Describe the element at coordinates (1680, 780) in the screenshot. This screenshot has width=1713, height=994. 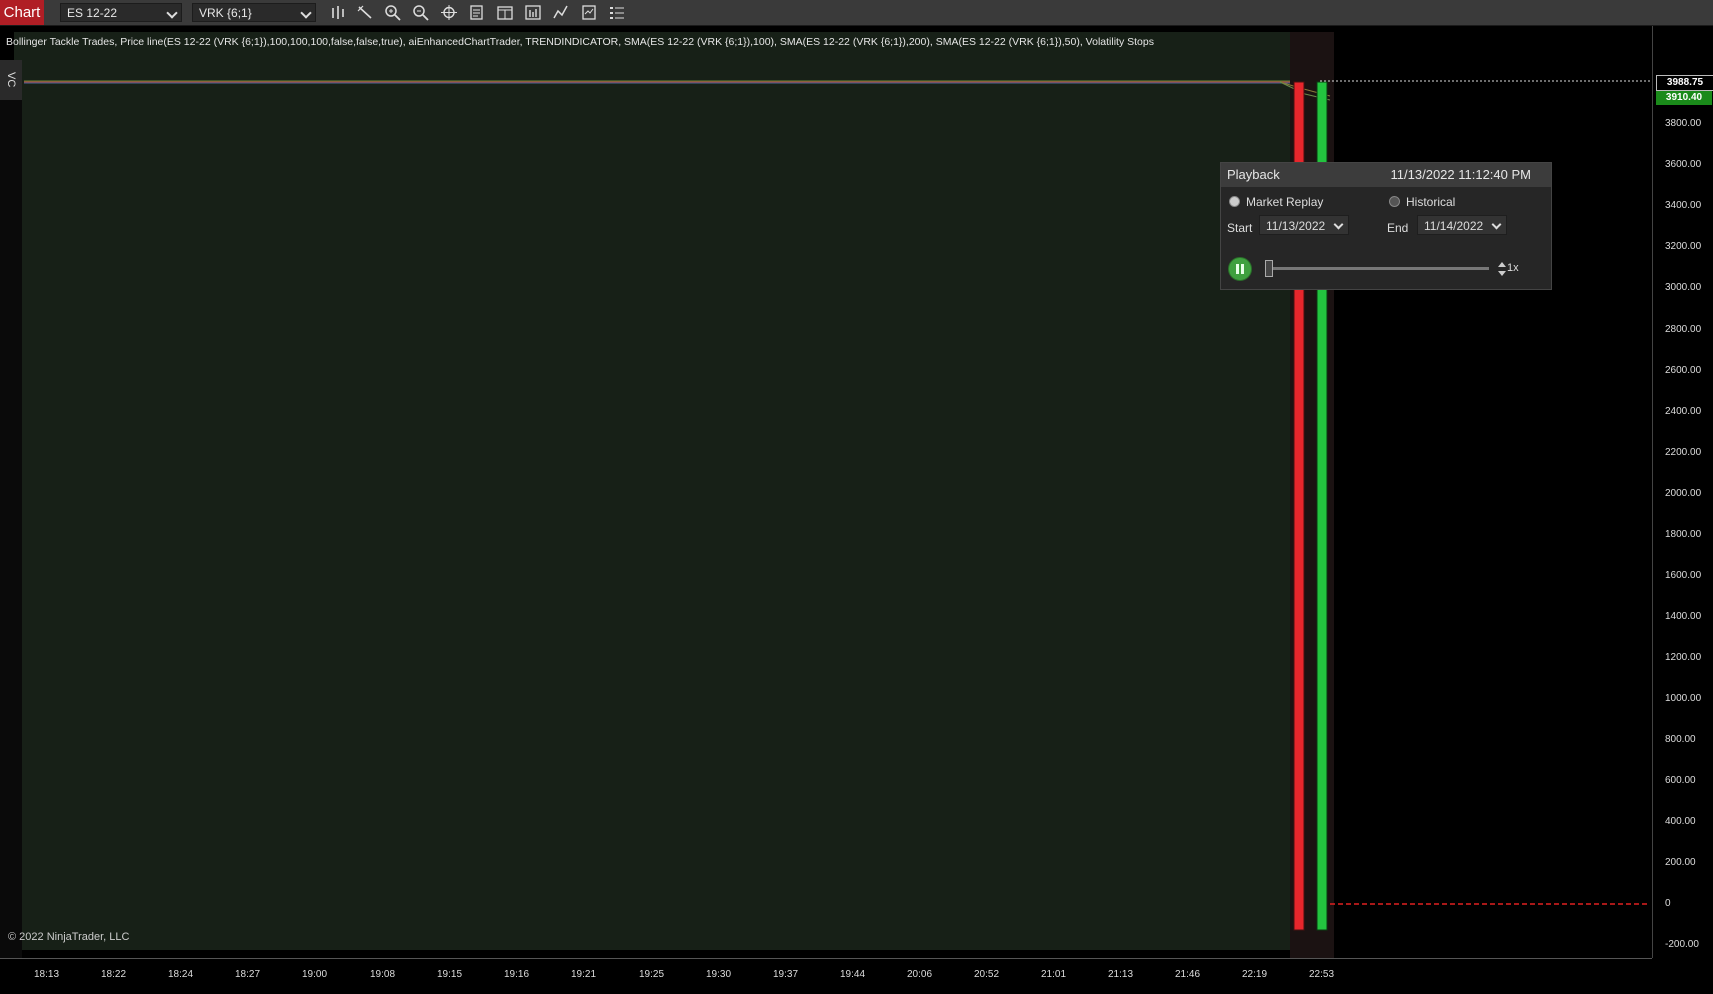
I see `price-tick-label: 600.00` at that location.